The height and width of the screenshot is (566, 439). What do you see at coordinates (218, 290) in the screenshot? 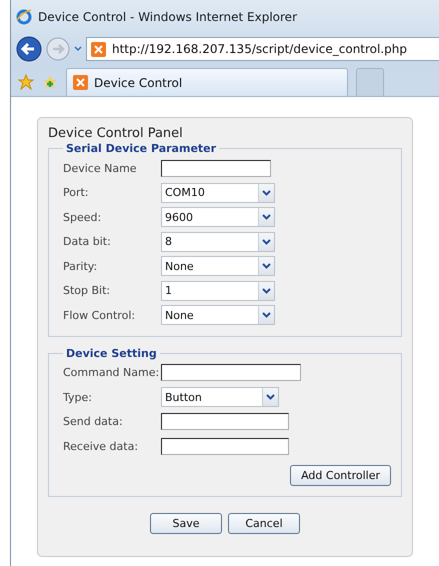
I see `dropdown: 1` at bounding box center [218, 290].